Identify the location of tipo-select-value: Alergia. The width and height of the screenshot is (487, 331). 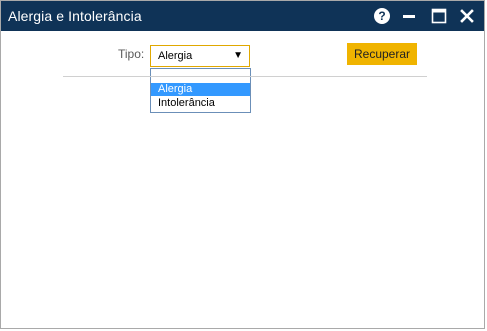
(175, 56).